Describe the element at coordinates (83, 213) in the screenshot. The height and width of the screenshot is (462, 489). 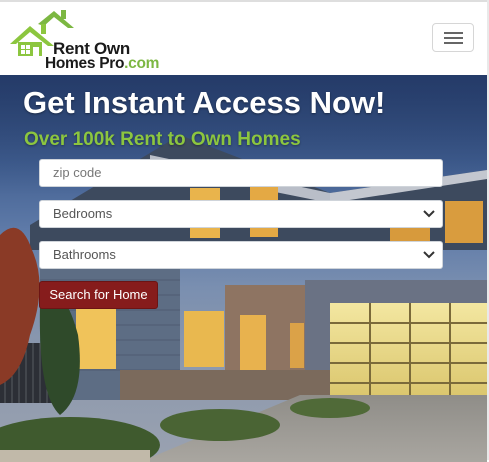
I see `bedrooms-select-value: Bedrooms` at that location.